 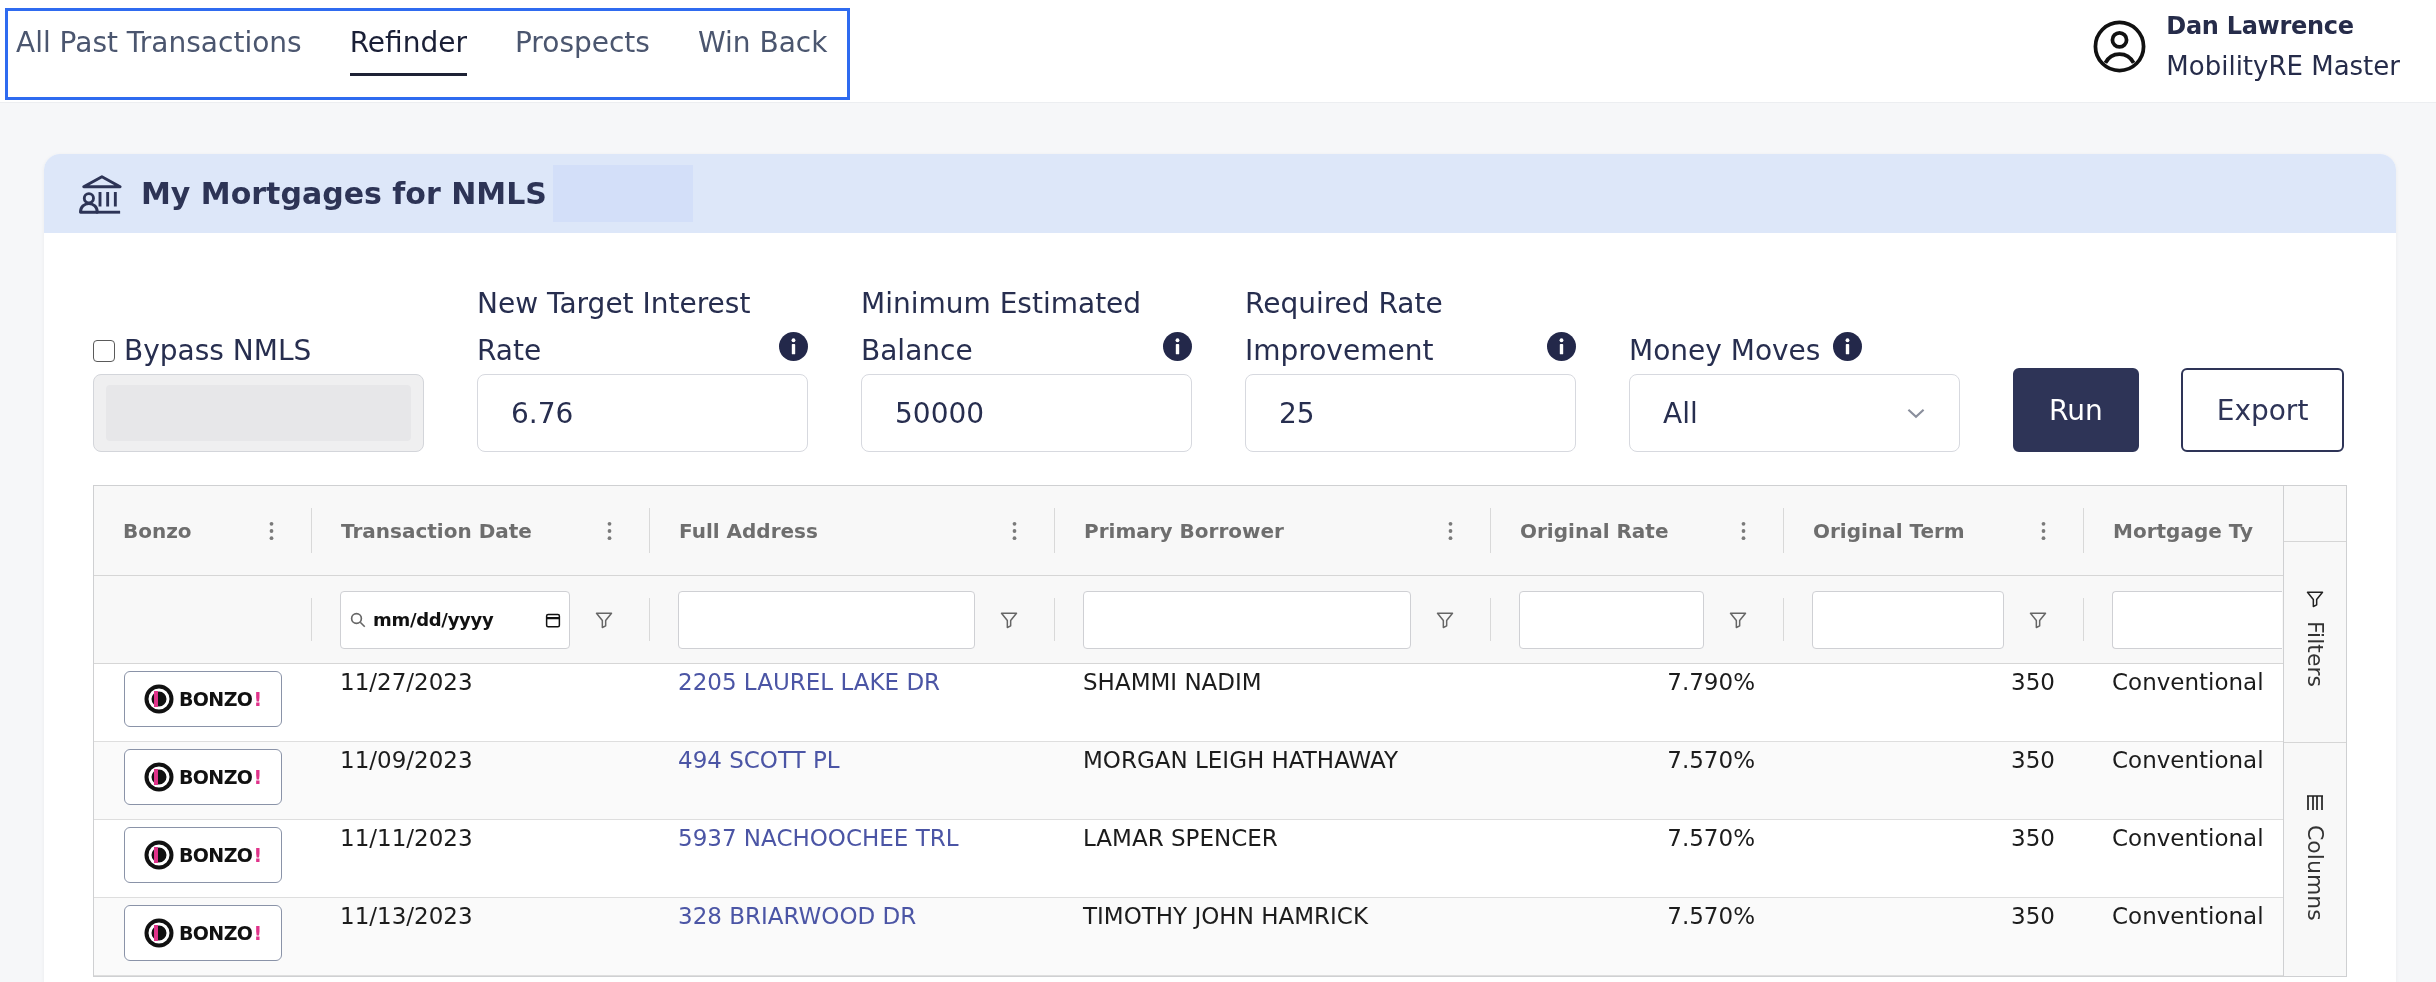 I want to click on column-header: Original Term, so click(x=1889, y=530).